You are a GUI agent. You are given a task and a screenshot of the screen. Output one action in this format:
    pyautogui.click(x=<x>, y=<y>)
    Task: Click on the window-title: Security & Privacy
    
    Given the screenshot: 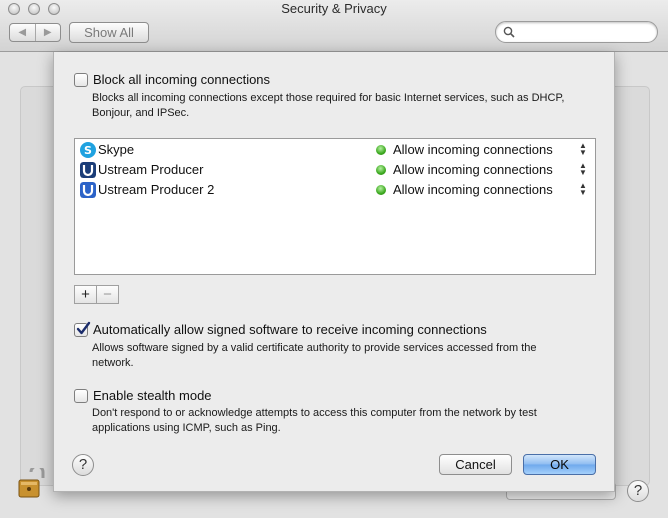 What is the action you would take?
    pyautogui.click(x=334, y=8)
    